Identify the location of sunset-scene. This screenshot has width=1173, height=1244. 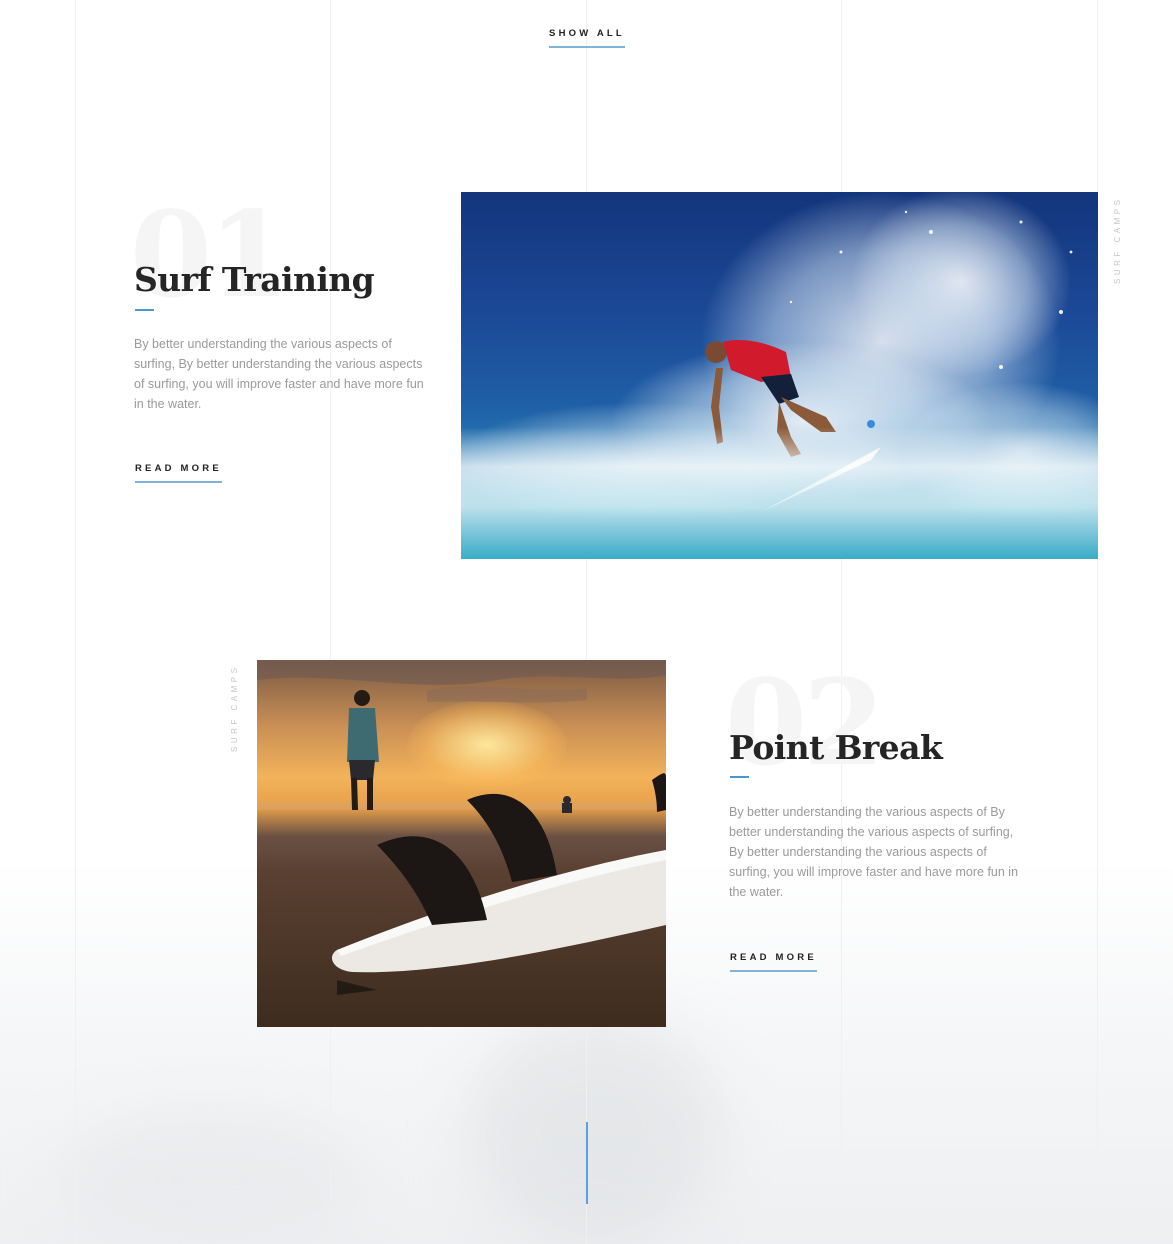
(461, 827).